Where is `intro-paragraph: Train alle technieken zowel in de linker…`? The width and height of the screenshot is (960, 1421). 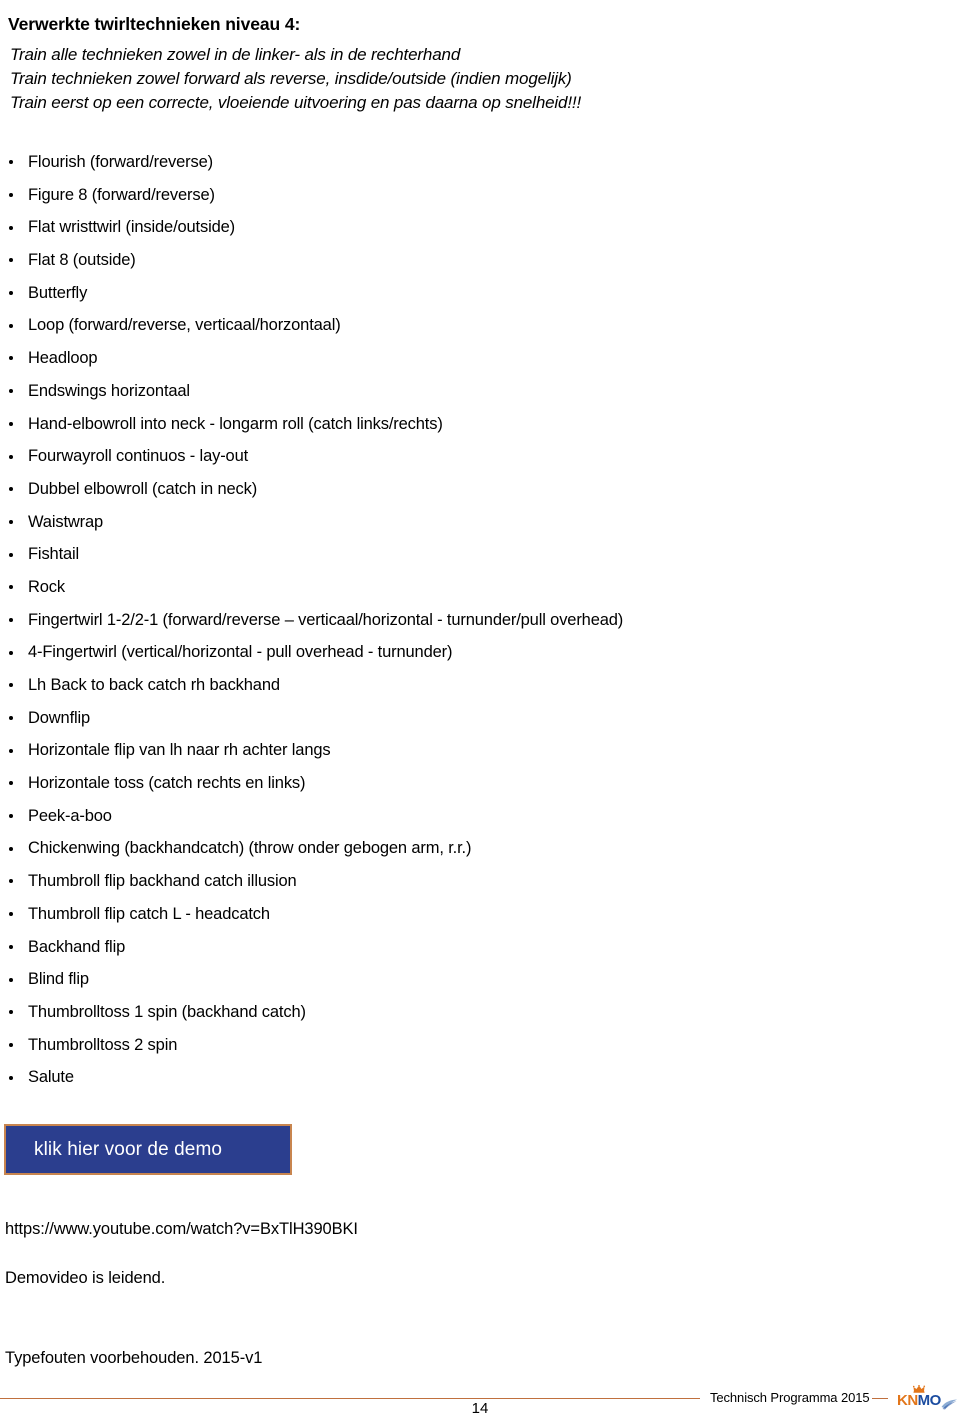 intro-paragraph: Train alle technieken zowel in de linker… is located at coordinates (295, 79).